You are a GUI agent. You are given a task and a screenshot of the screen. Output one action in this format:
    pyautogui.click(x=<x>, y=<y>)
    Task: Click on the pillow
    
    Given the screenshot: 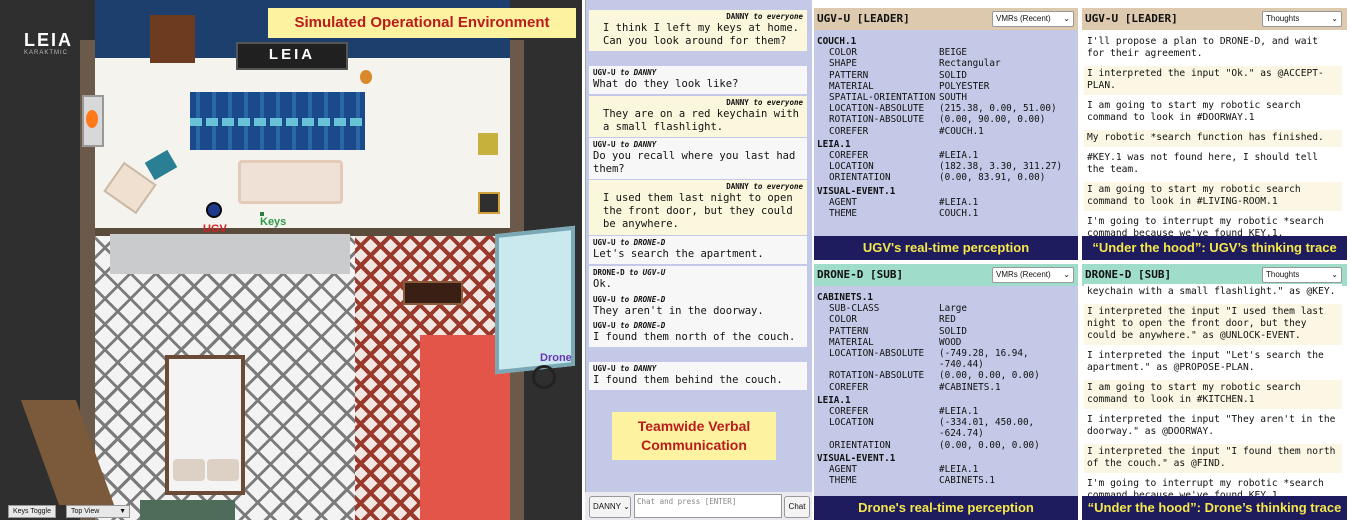 What is the action you would take?
    pyautogui.click(x=189, y=470)
    